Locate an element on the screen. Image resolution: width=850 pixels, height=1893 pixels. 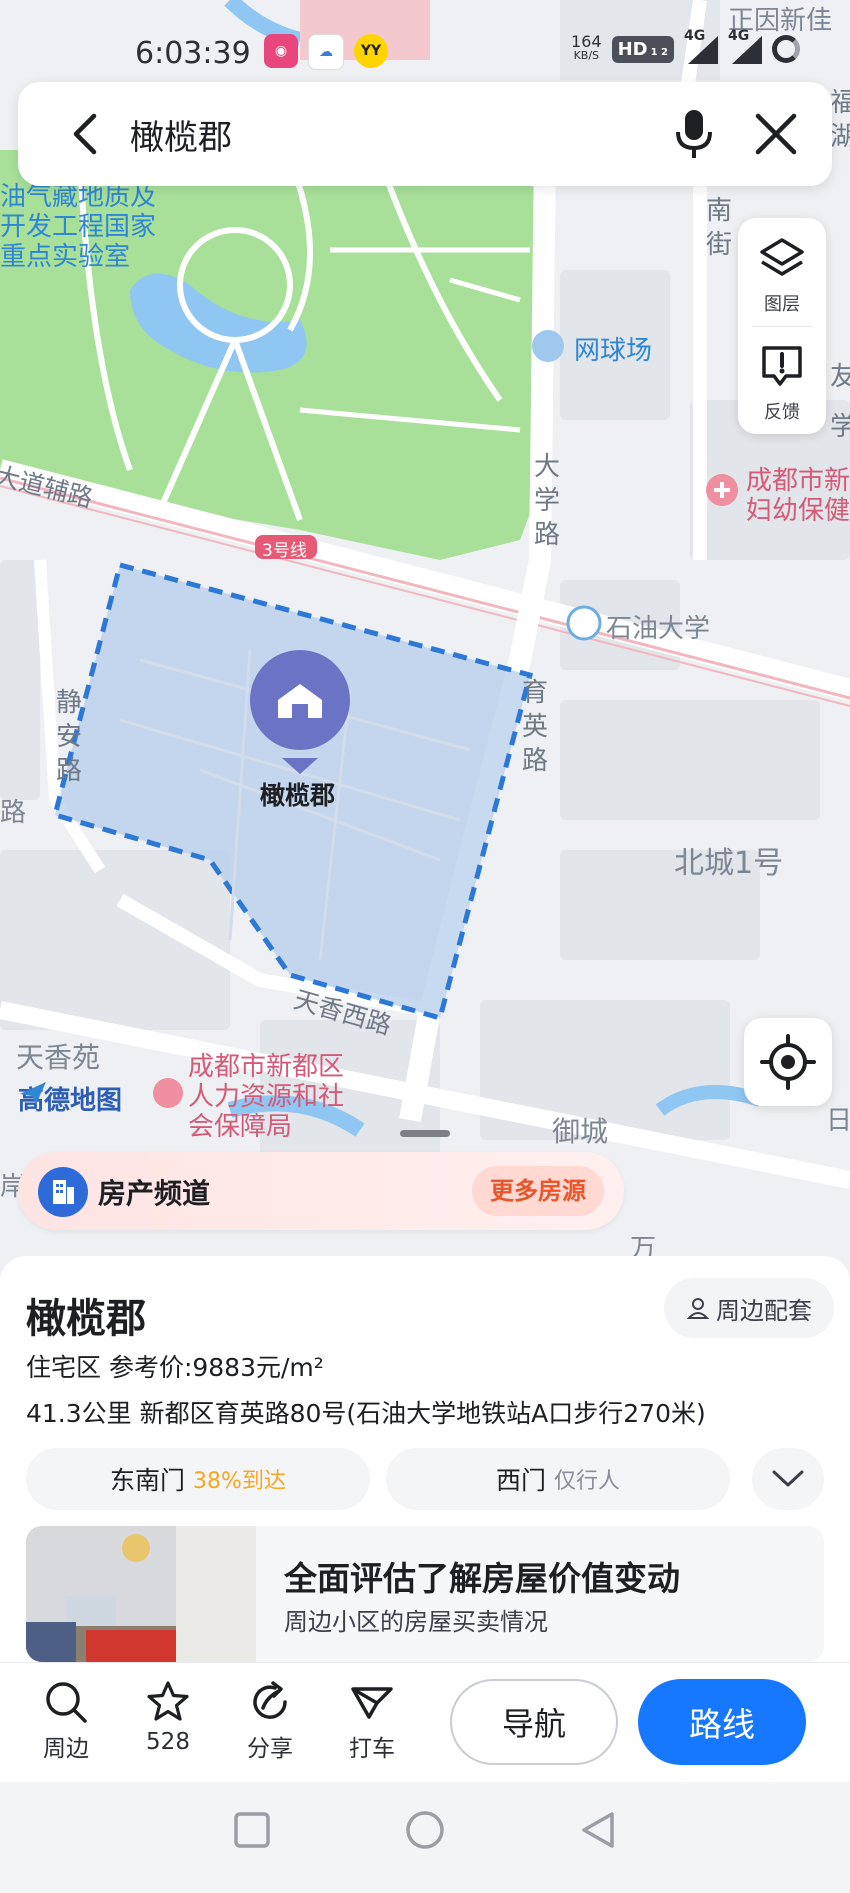
gate-southeast: 东南门 38%到达 is located at coordinates (198, 1479).